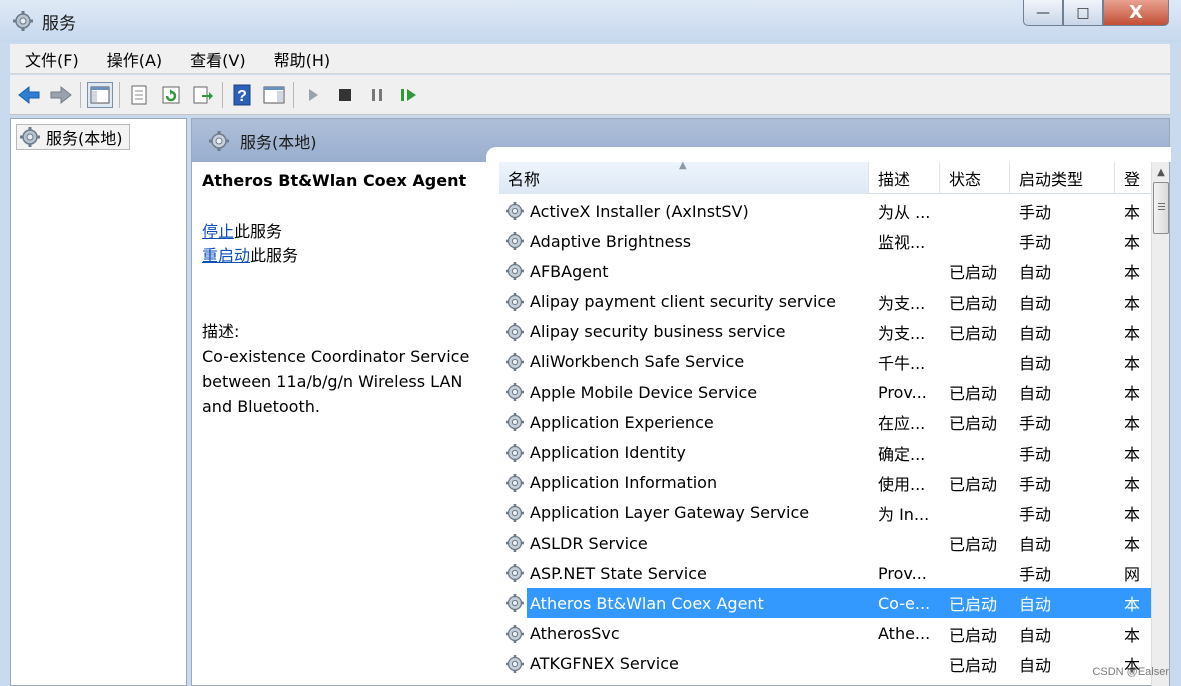 Image resolution: width=1181 pixels, height=686 pixels. Describe the element at coordinates (975, 178) in the screenshot. I see `column-header-status: 状态` at that location.